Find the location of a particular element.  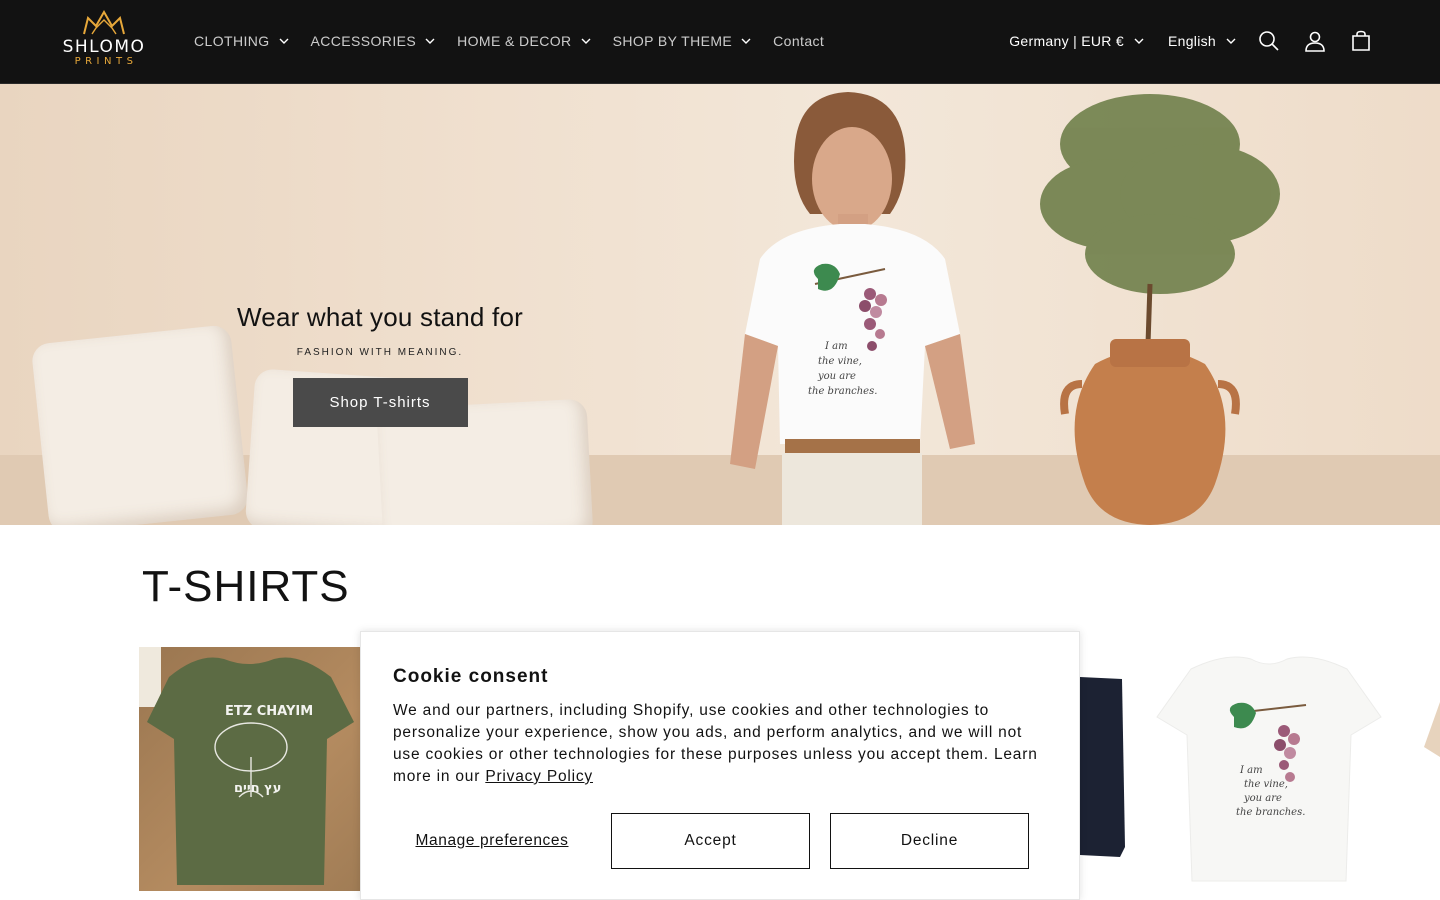

product-card-etz-chayim: ETZ CHAYIM עץ חיים is located at coordinates (249, 769).